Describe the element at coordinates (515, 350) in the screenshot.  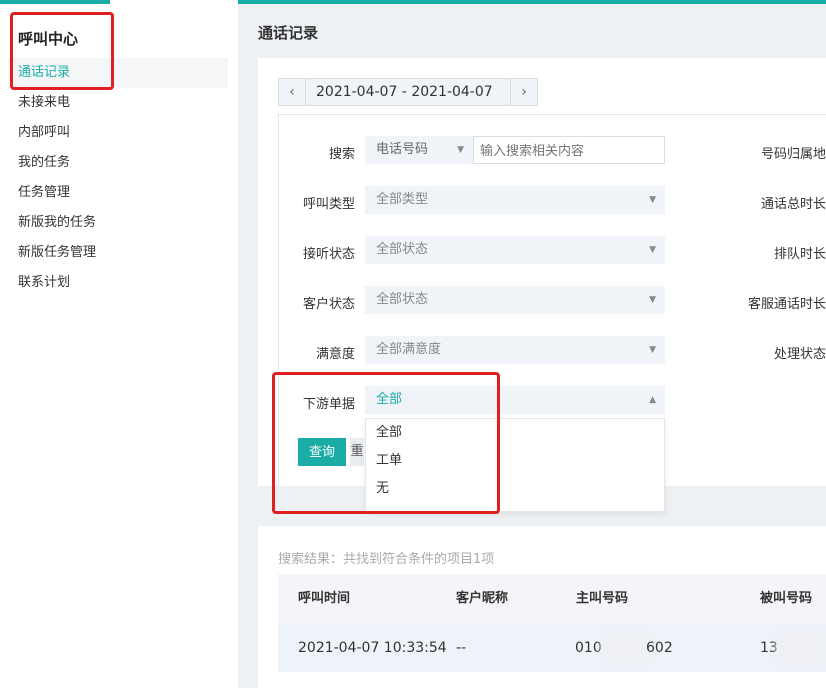
I see `satisfaction-select: 全部满意度 ▼` at that location.